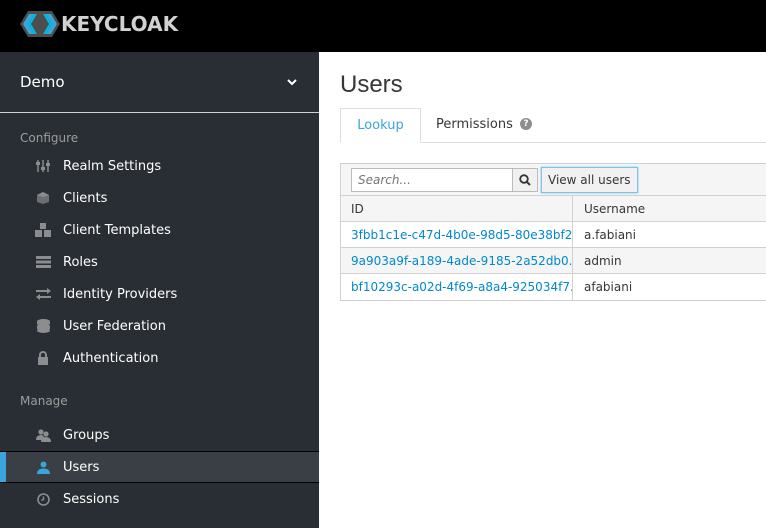 This screenshot has width=766, height=528. I want to click on section-manage: Manage, so click(44, 401).